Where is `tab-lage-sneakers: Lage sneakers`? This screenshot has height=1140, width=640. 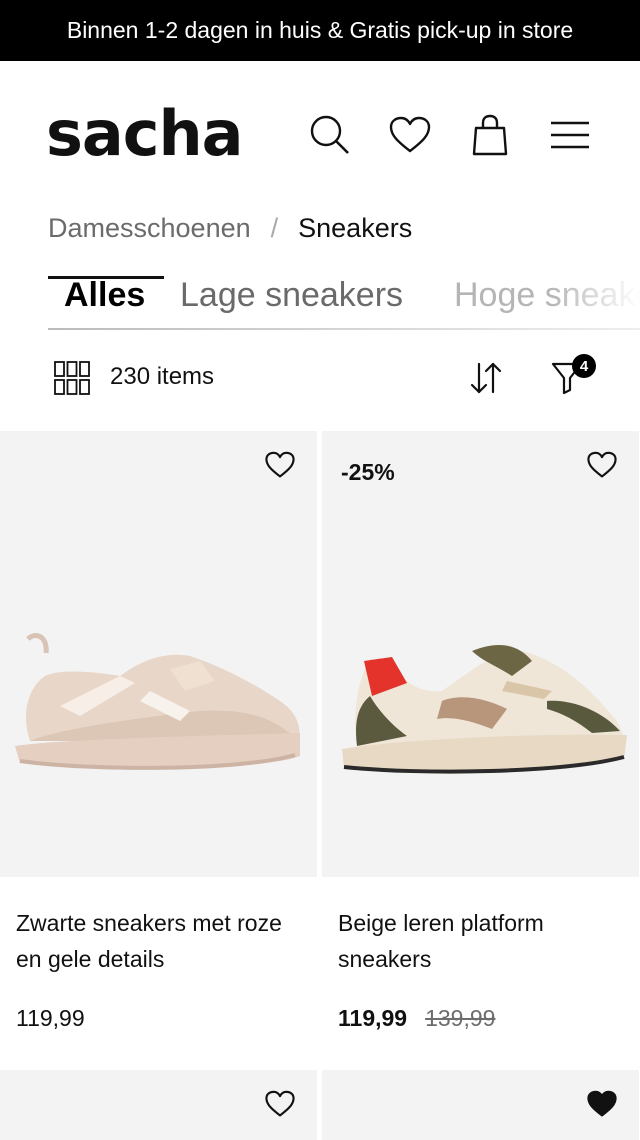
tab-lage-sneakers: Lage sneakers is located at coordinates (291, 295).